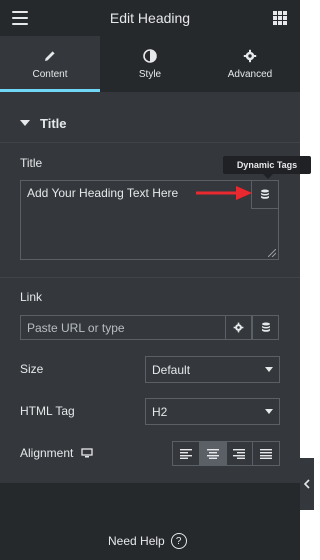  I want to click on title-field-label: Title, so click(31, 163).